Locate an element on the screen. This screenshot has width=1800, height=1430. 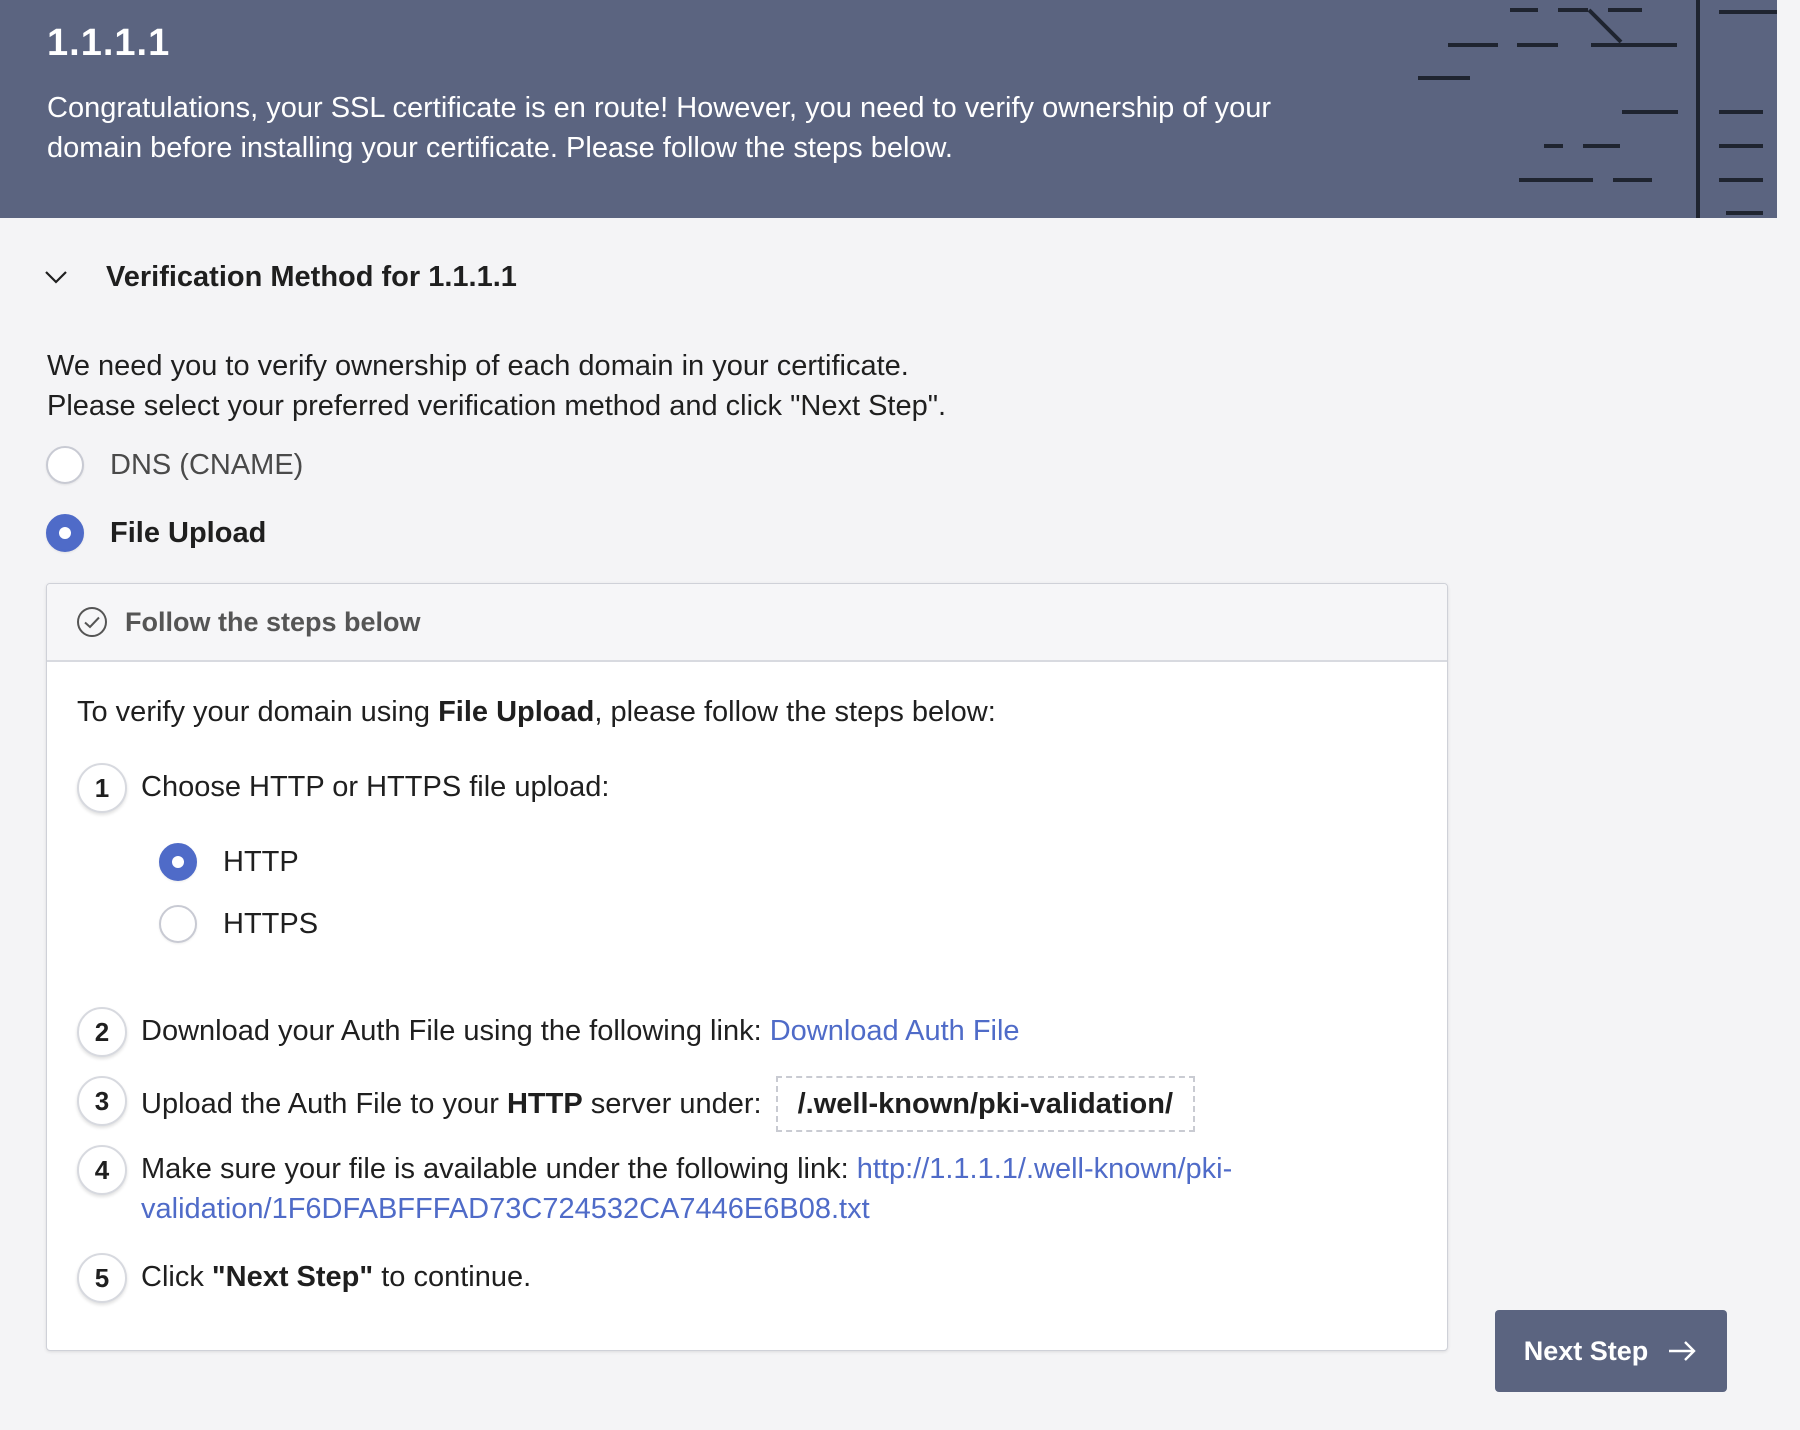
steps-intro-method: File Upload is located at coordinates (516, 712).